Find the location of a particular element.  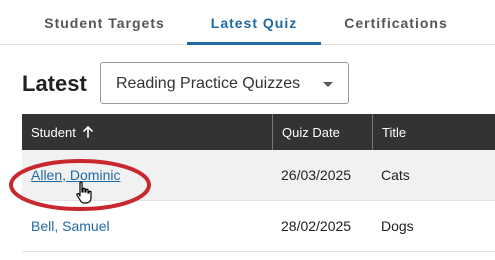

tab-student-targets: Student Targets is located at coordinates (104, 22).